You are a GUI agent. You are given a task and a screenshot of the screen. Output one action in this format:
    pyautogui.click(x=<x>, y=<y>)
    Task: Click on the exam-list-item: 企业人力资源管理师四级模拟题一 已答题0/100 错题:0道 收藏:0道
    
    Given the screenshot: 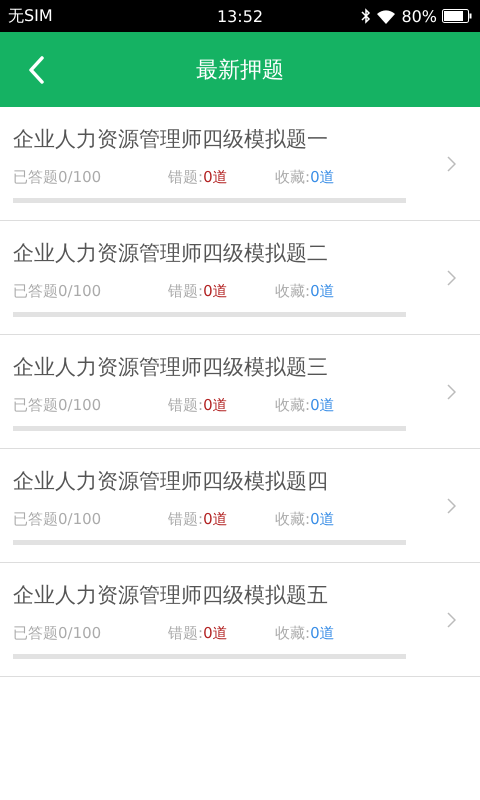 What is the action you would take?
    pyautogui.click(x=240, y=164)
    